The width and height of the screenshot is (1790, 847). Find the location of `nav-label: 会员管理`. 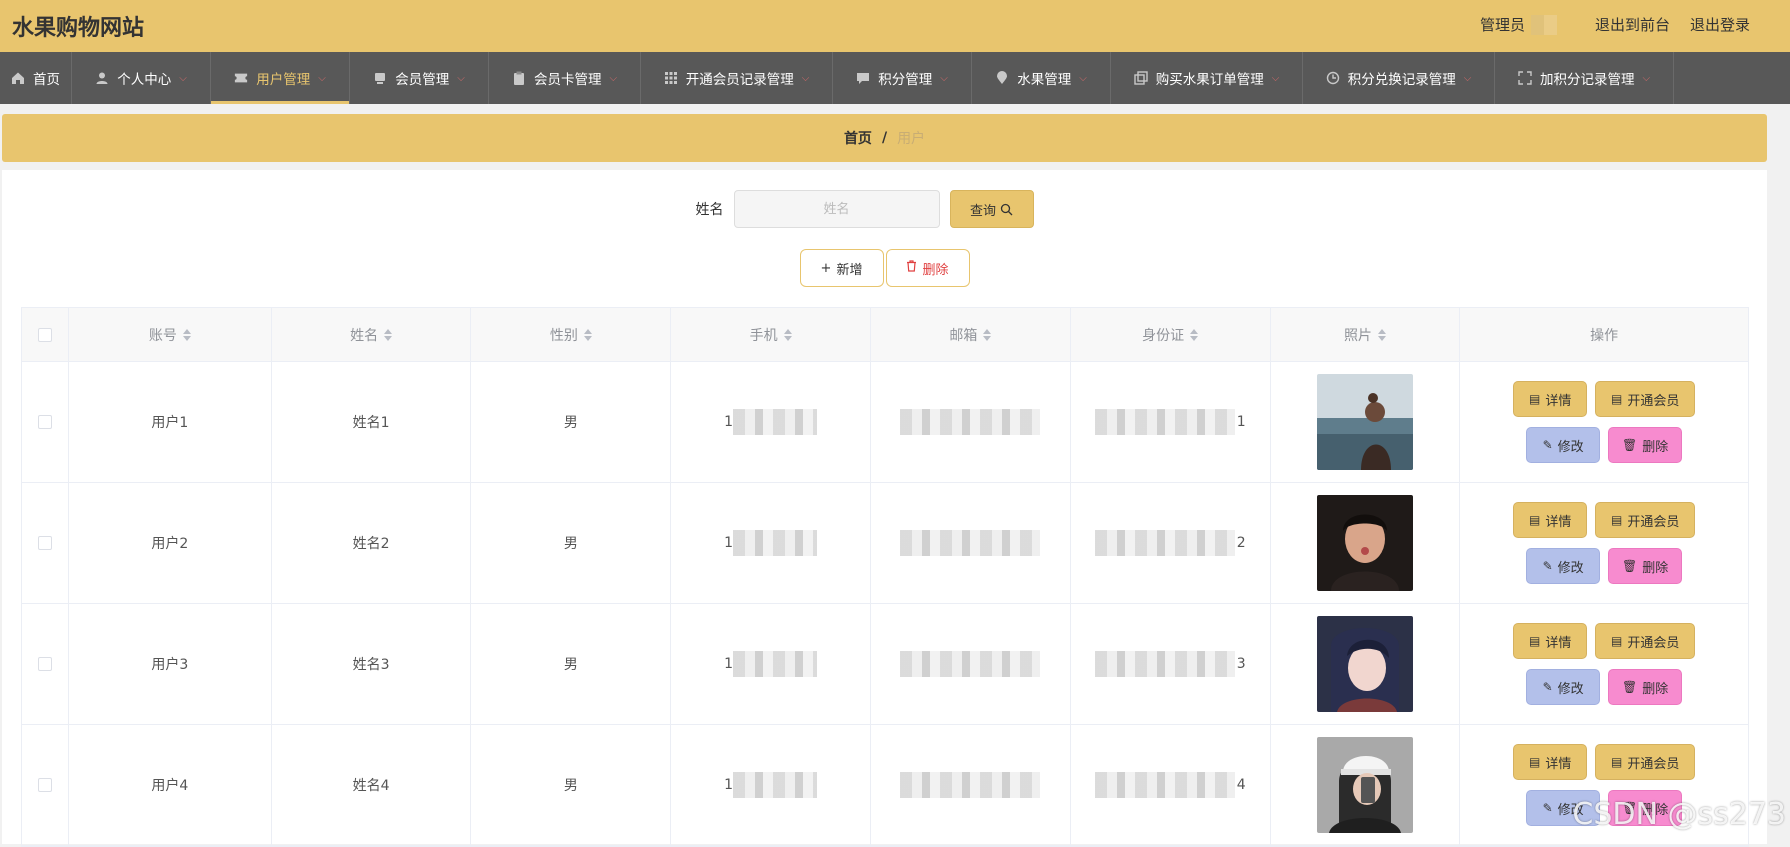

nav-label: 会员管理 is located at coordinates (422, 78).